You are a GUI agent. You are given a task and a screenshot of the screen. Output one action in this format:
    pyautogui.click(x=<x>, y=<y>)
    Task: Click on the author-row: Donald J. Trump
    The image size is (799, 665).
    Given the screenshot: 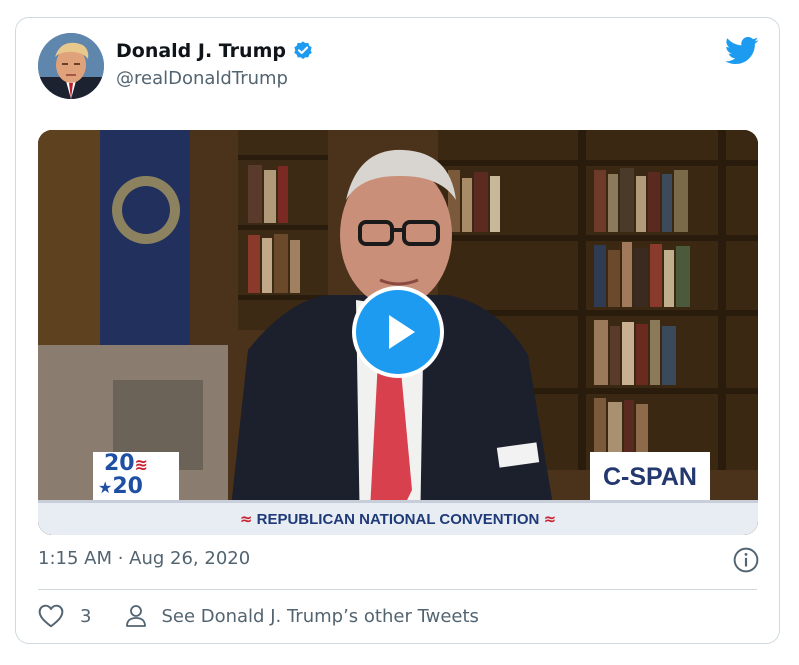 What is the action you would take?
    pyautogui.click(x=215, y=51)
    